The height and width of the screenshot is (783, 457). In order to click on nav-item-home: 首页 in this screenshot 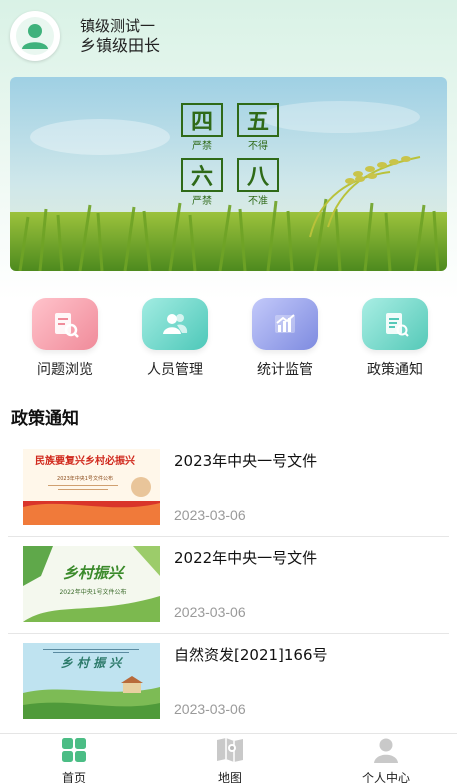, I will do `click(74, 760)`.